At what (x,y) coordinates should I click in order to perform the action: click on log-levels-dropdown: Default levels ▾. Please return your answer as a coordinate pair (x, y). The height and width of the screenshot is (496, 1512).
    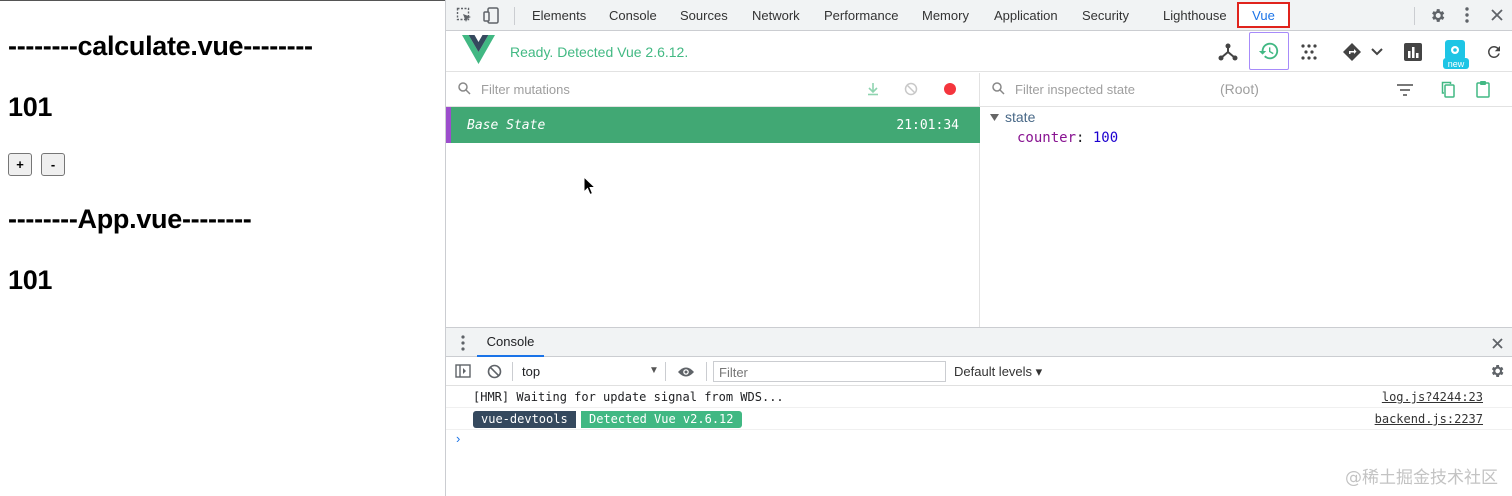
    Looking at the image, I should click on (998, 372).